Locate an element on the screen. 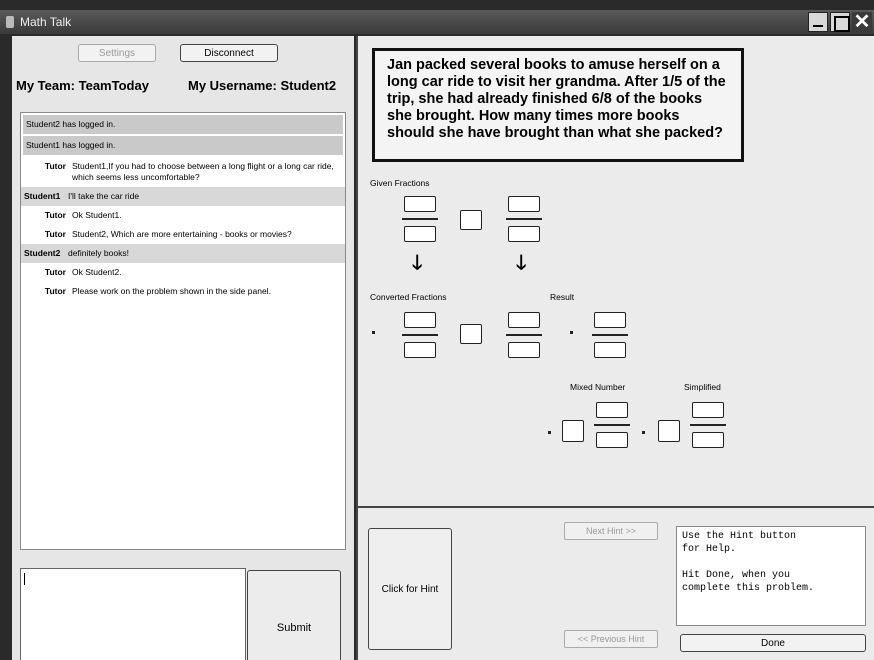  mixed-denominator-input is located at coordinates (612, 440).